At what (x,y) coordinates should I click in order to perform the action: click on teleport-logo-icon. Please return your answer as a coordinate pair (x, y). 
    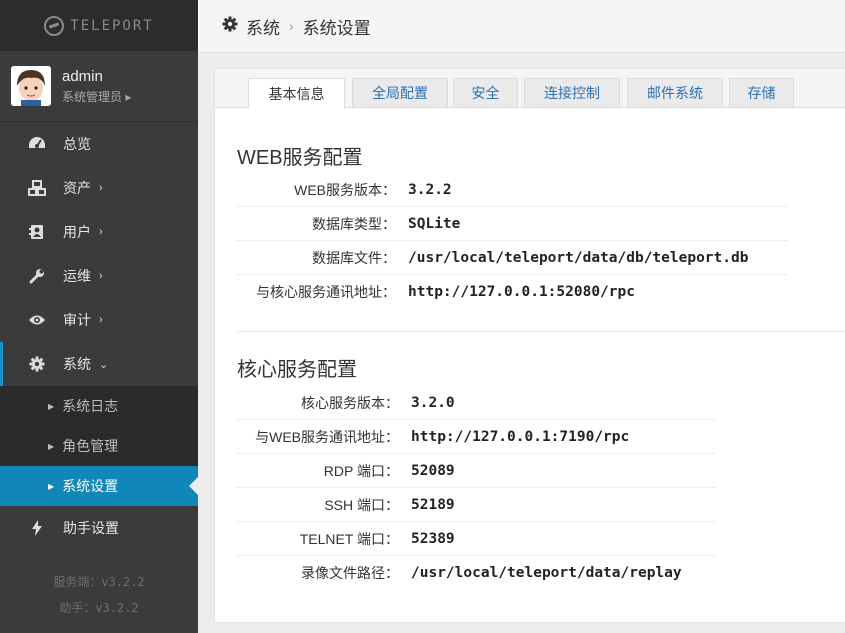
    Looking at the image, I should click on (54, 25).